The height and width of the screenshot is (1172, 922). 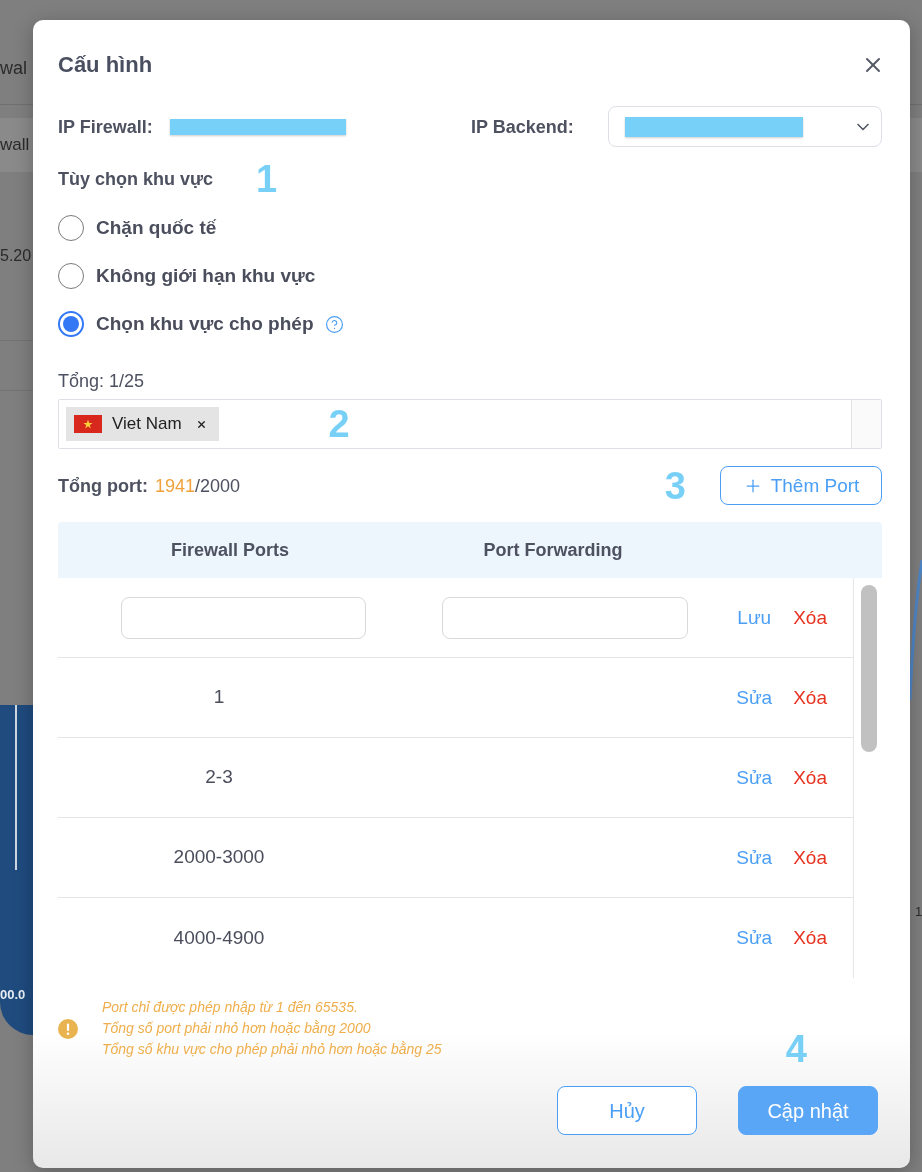 I want to click on warning-icon, so click(x=68, y=1028).